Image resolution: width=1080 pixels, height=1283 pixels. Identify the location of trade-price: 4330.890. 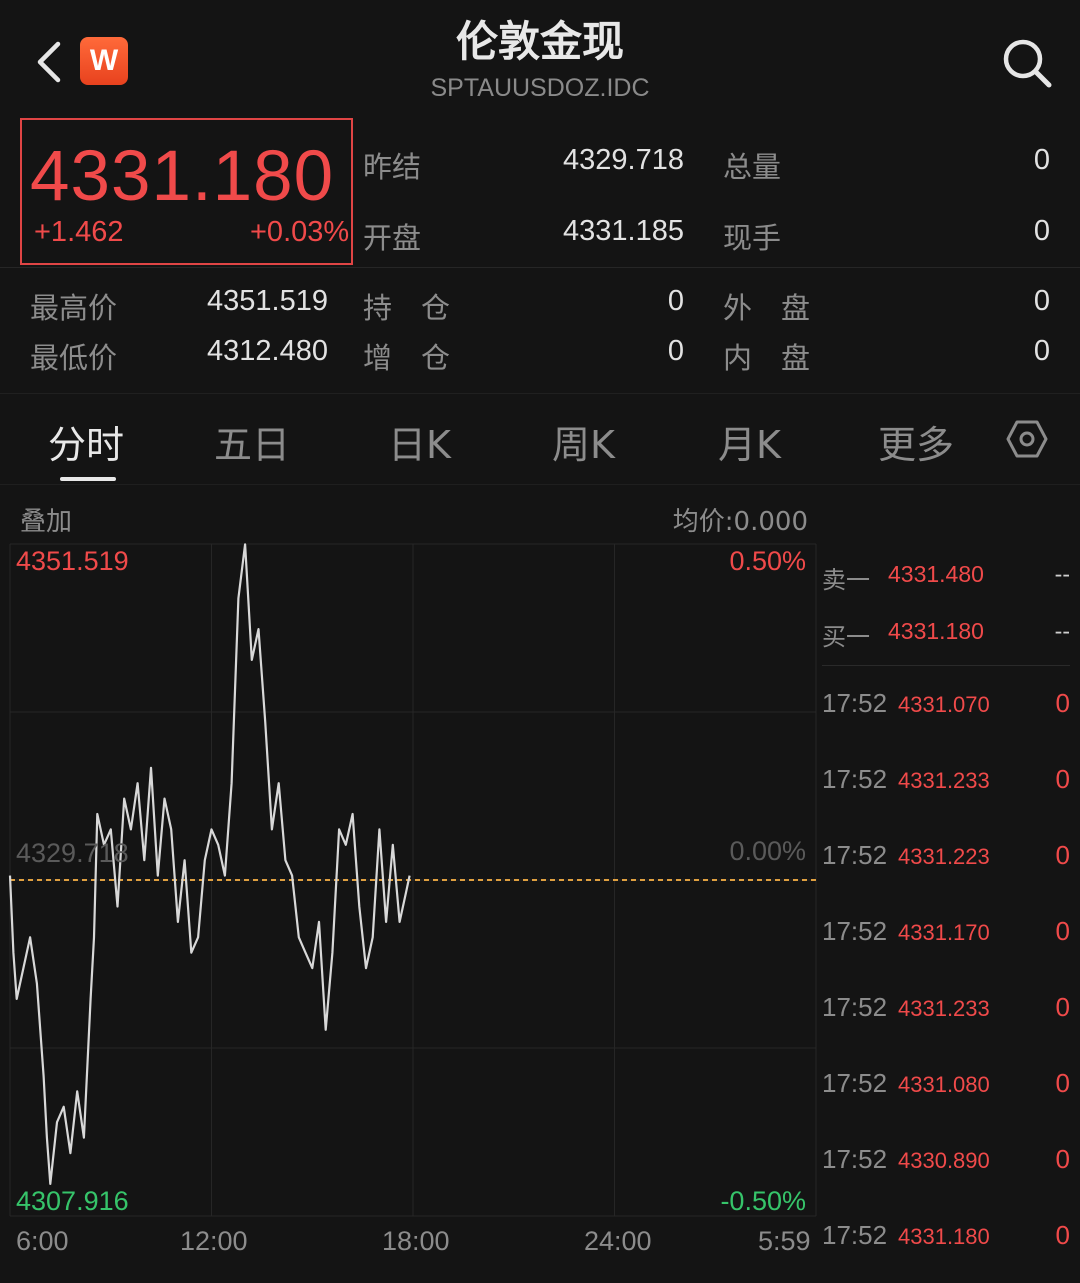
(944, 1160).